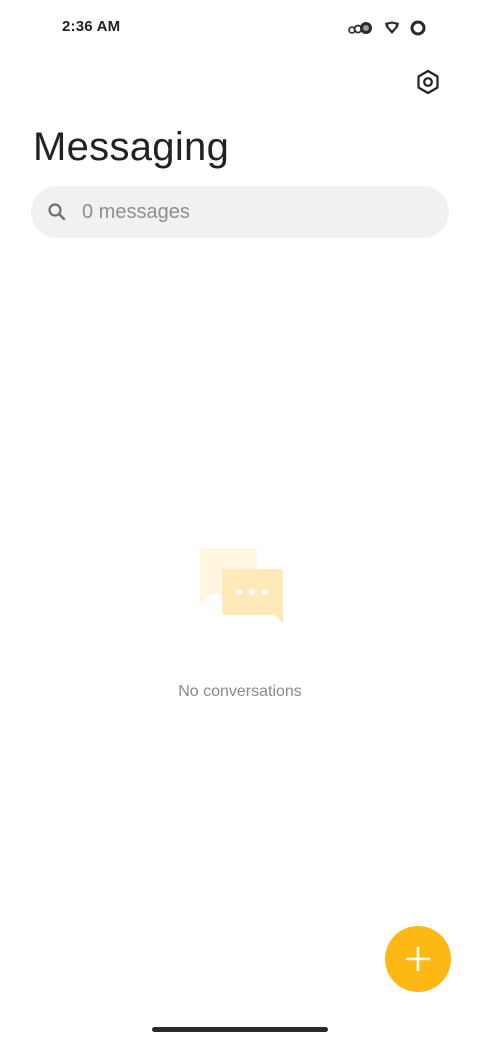  I want to click on status-icons, so click(387, 28).